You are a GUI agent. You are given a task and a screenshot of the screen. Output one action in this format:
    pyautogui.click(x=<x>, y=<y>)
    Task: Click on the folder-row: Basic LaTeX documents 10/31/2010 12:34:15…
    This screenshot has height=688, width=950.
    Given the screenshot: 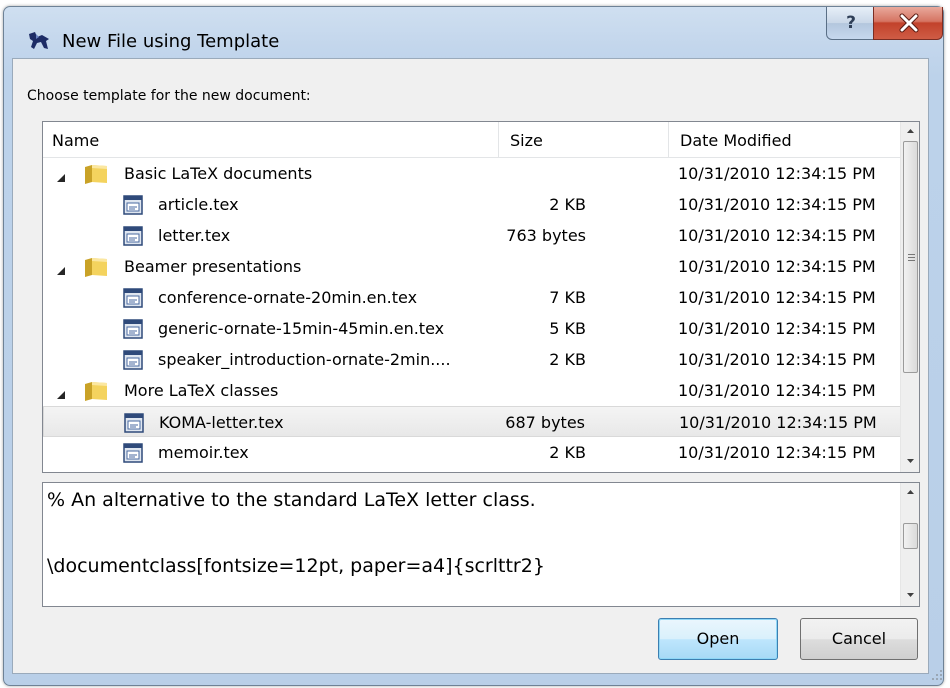 What is the action you would take?
    pyautogui.click(x=472, y=173)
    